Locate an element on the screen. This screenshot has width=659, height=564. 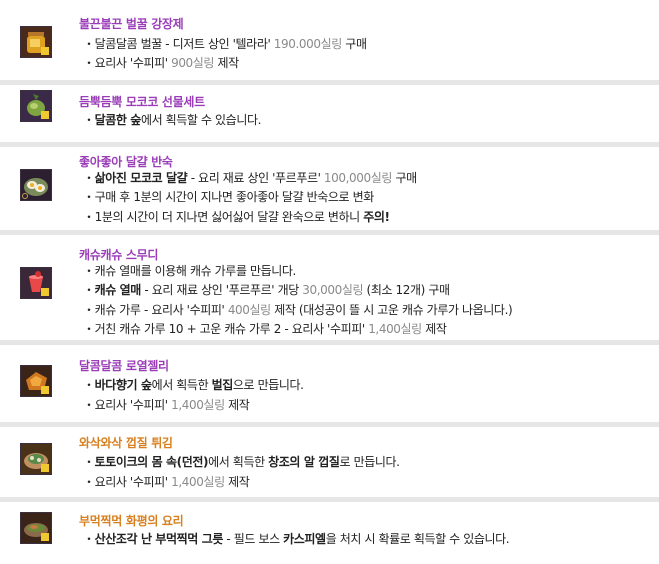
recipe-detail-line: ・달콤달콤 벌꿀 - 디저트 상인 '텔라라' 190.000실링 구매 is located at coordinates (225, 44).